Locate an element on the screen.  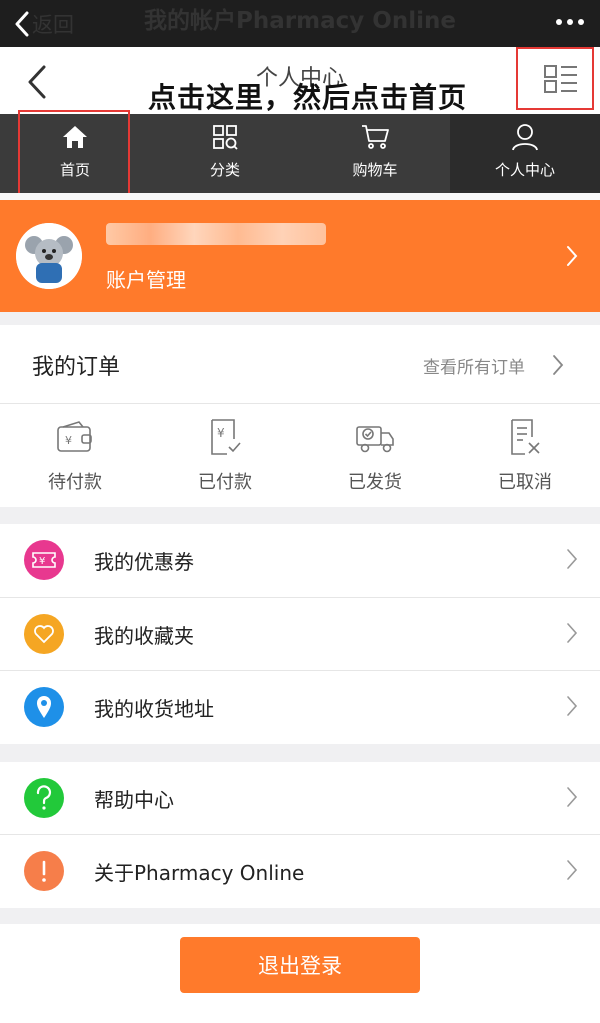
avatar is located at coordinates (49, 256).